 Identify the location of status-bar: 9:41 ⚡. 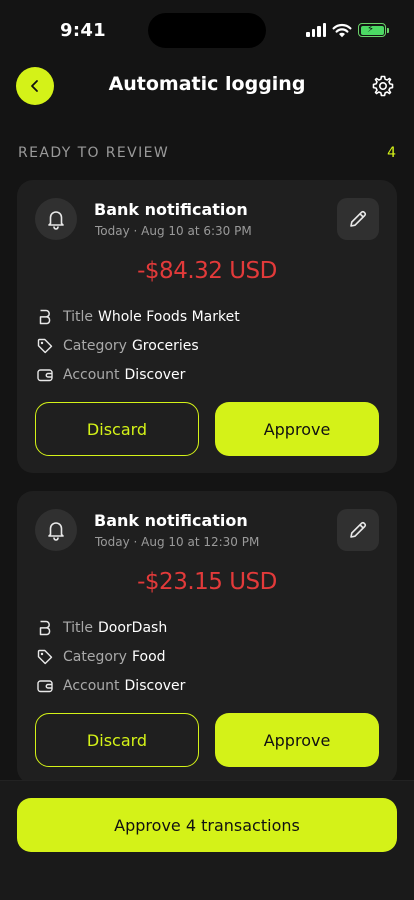
(207, 28).